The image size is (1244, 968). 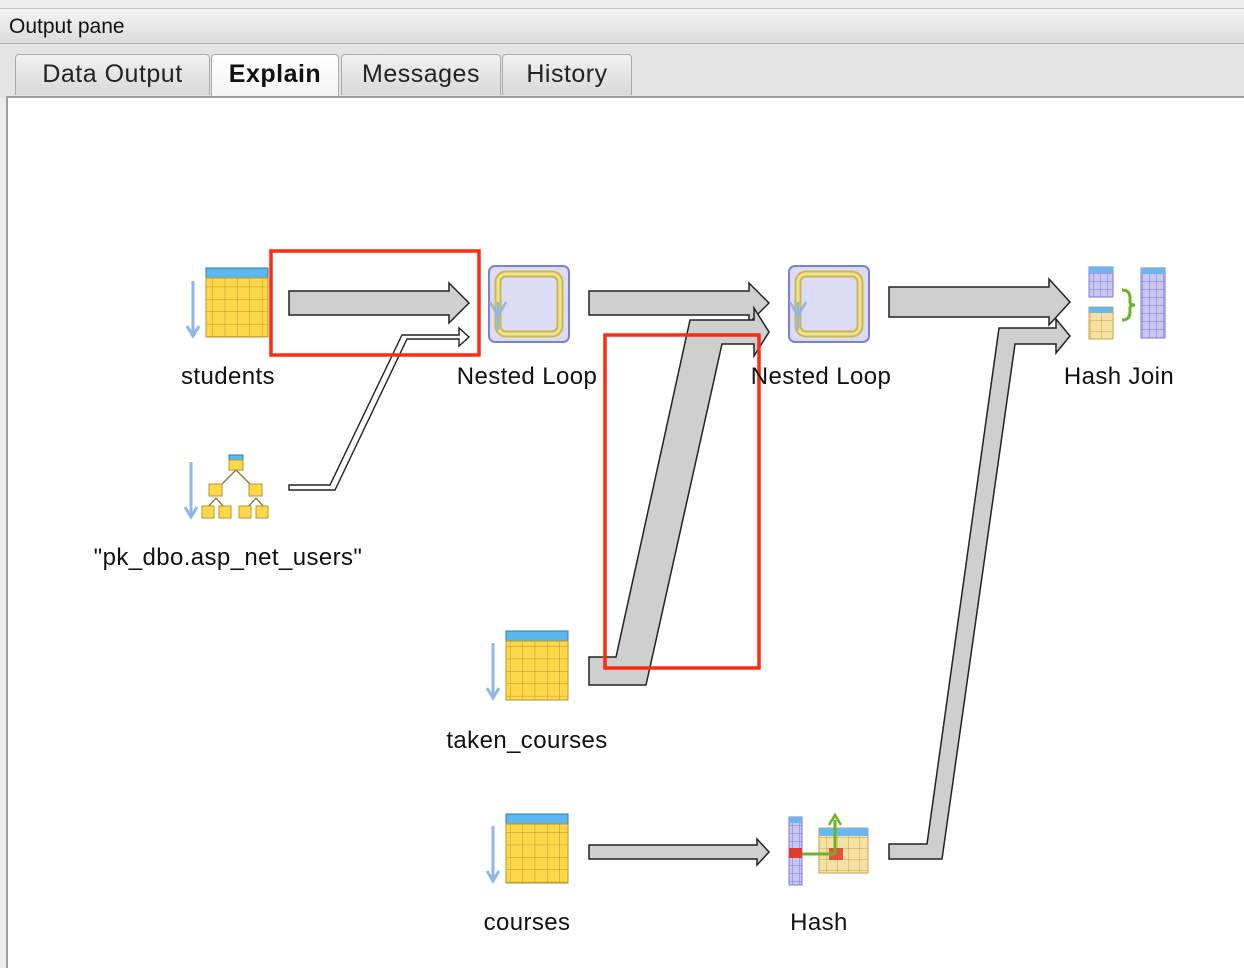 I want to click on arrow-hash-to-hash-join, so click(x=979, y=588).